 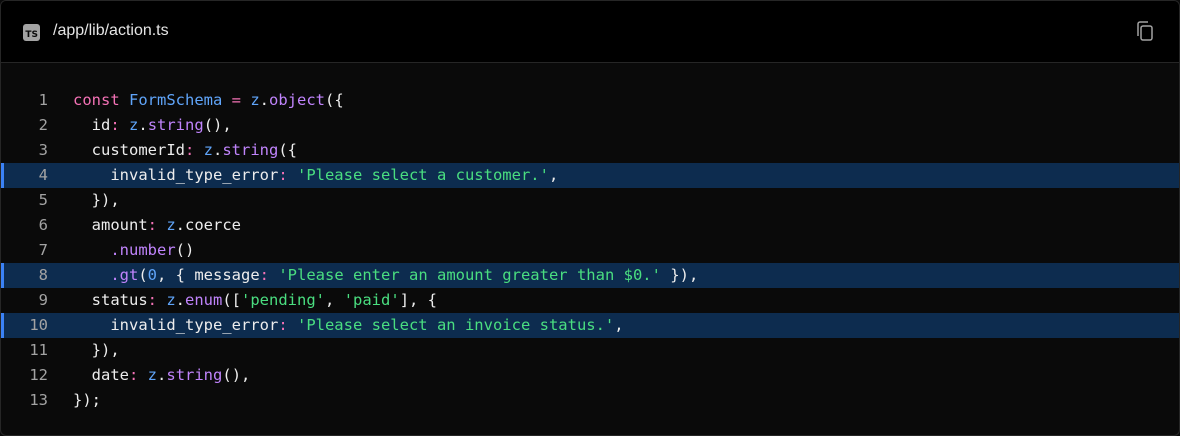 What do you see at coordinates (43, 125) in the screenshot?
I see `line-number: 2` at bounding box center [43, 125].